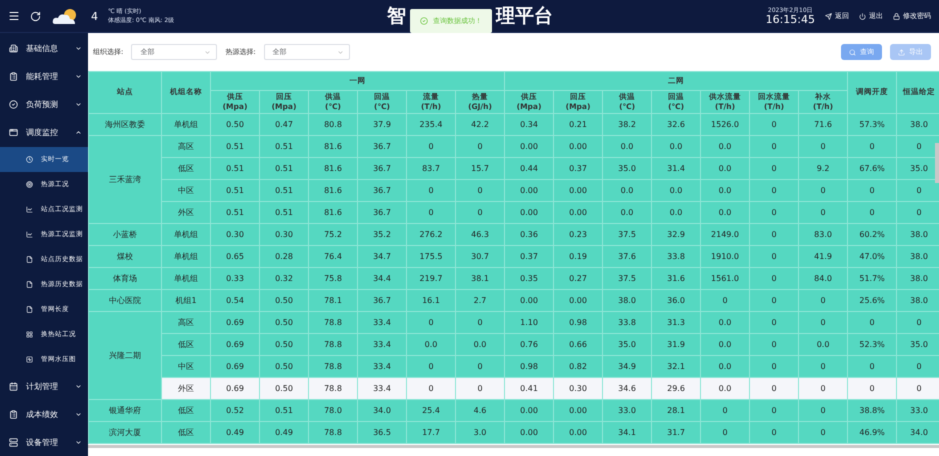  Describe the element at coordinates (13, 442) in the screenshot. I see `server-icon` at that location.